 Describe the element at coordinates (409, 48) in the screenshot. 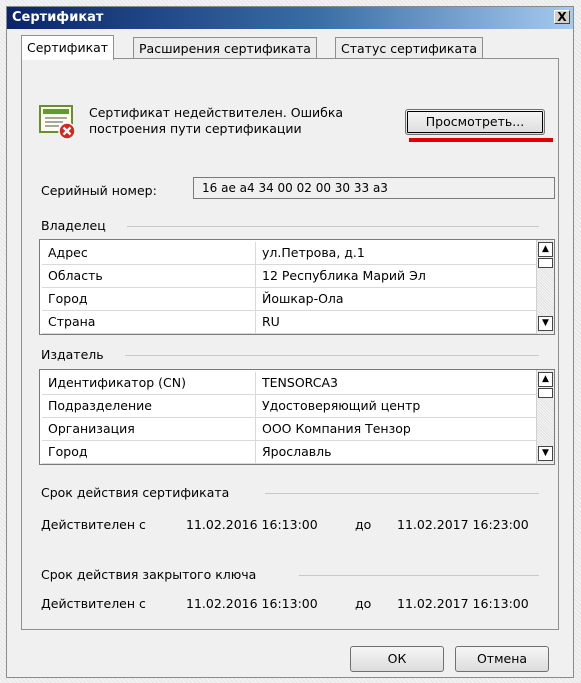

I see `tab-status: Статус сертификата` at that location.